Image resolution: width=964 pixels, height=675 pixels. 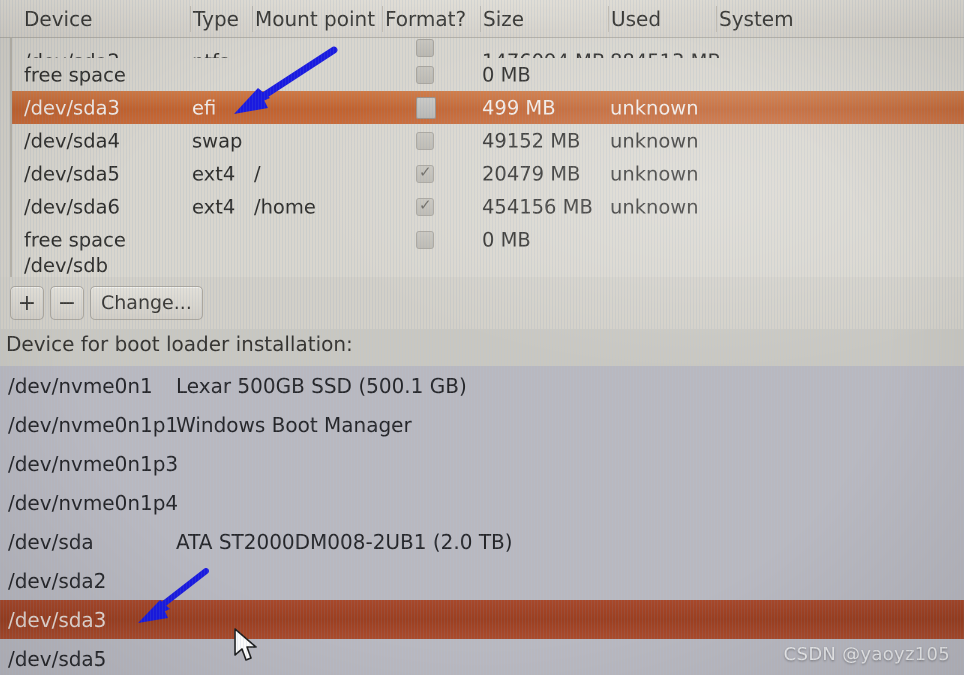 What do you see at coordinates (72, 107) in the screenshot?
I see `partition-cell-device: /dev/sda3` at bounding box center [72, 107].